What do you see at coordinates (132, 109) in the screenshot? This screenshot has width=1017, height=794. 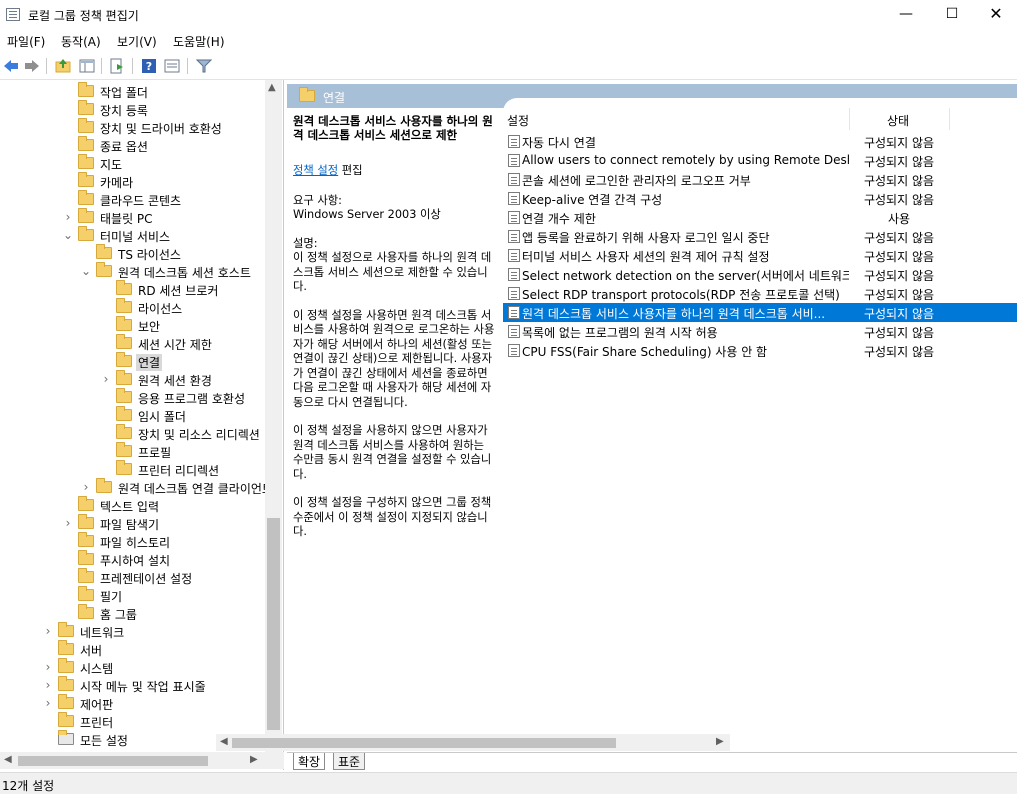 I see `tree-item: 장치 등록` at bounding box center [132, 109].